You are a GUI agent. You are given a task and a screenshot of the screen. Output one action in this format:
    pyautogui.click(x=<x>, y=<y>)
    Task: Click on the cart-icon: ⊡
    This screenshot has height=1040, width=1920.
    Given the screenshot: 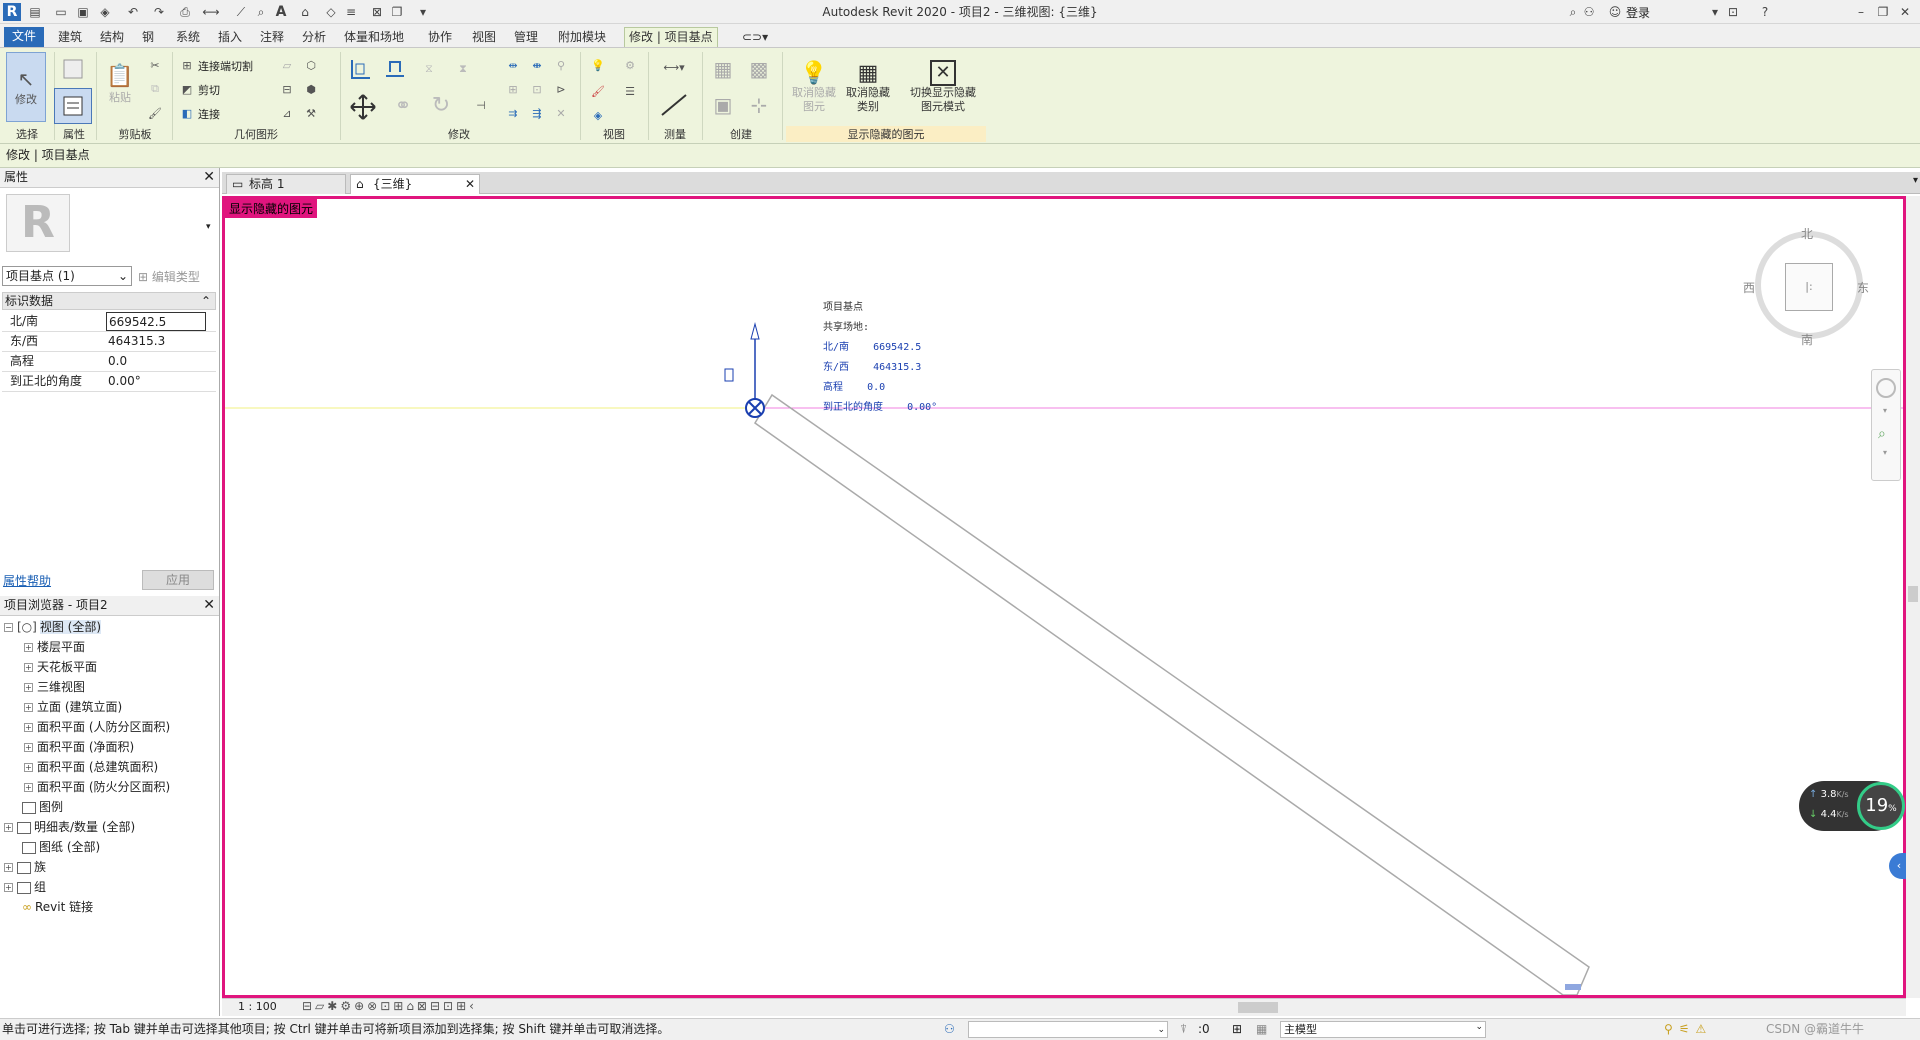 What is the action you would take?
    pyautogui.click(x=1733, y=12)
    